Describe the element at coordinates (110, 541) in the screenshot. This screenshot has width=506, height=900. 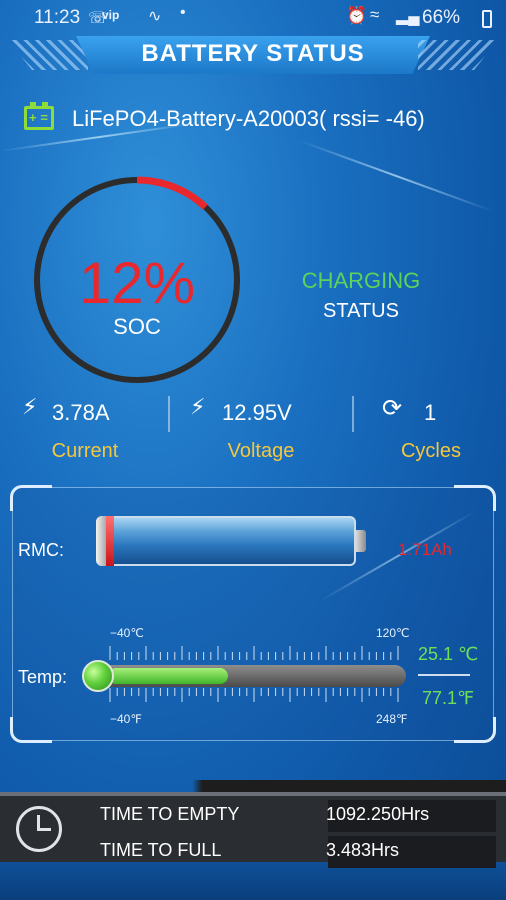
I see `rmc-battery-fill` at that location.